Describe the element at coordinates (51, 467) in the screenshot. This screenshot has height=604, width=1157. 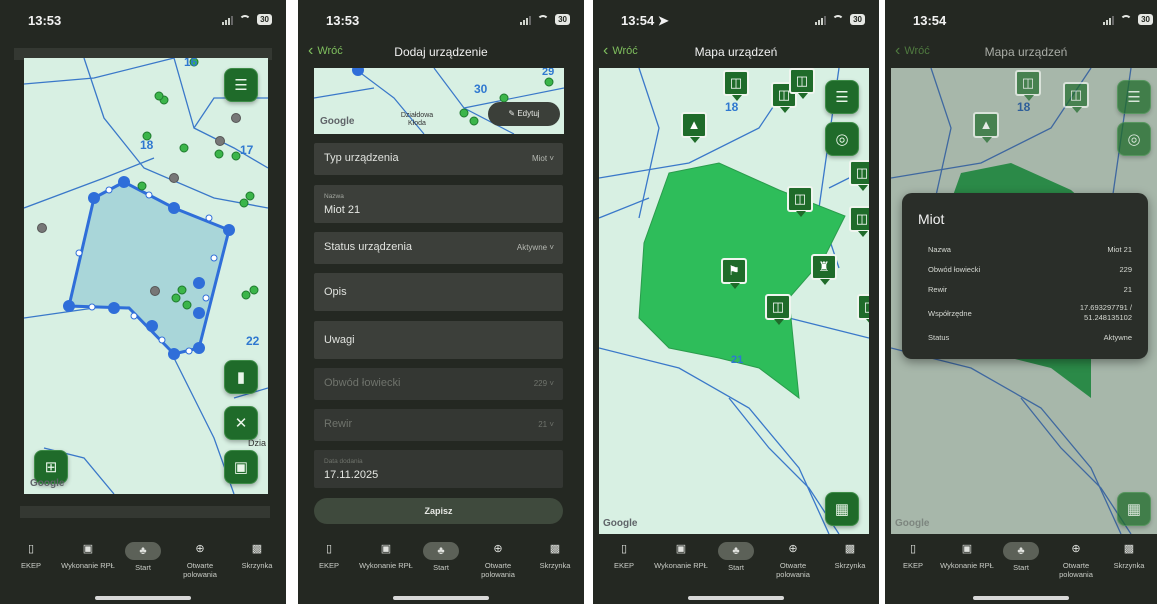
I see `add-square-icon: ⊞` at that location.